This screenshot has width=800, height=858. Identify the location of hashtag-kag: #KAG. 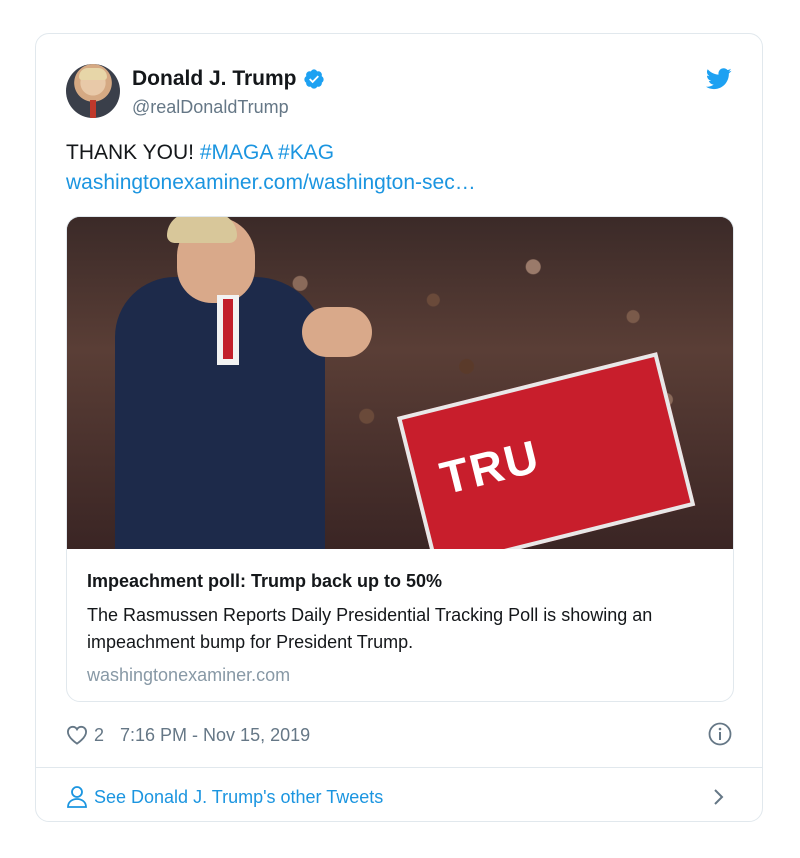
(306, 152).